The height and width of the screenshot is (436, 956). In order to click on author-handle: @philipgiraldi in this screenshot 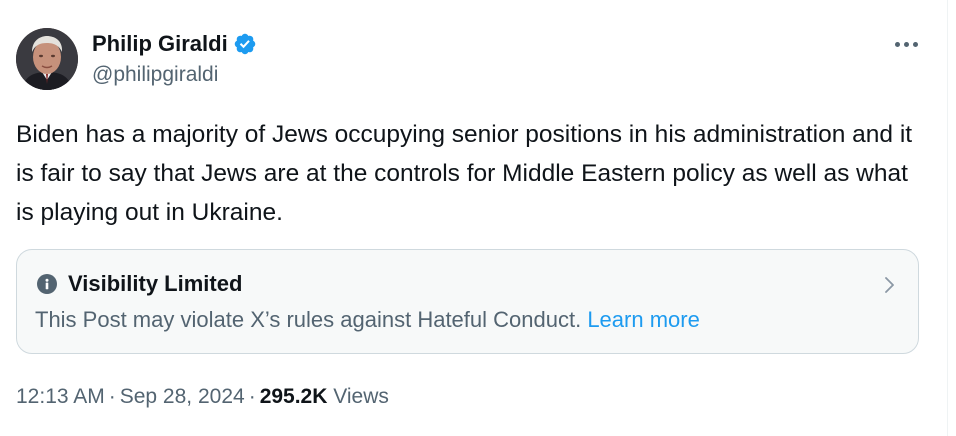, I will do `click(155, 75)`.